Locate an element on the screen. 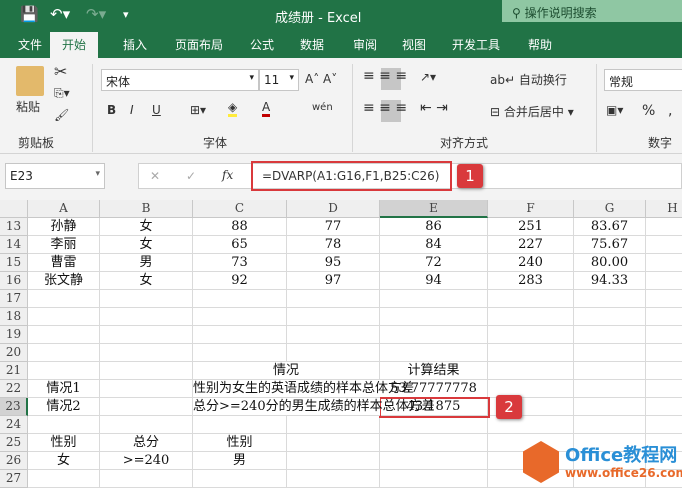 This screenshot has width=682, height=488. cell-B14: 女 is located at coordinates (146, 245).